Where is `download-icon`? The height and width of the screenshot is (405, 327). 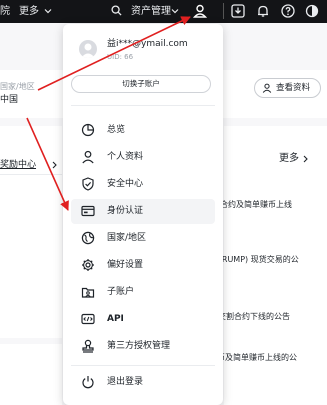 download-icon is located at coordinates (238, 11).